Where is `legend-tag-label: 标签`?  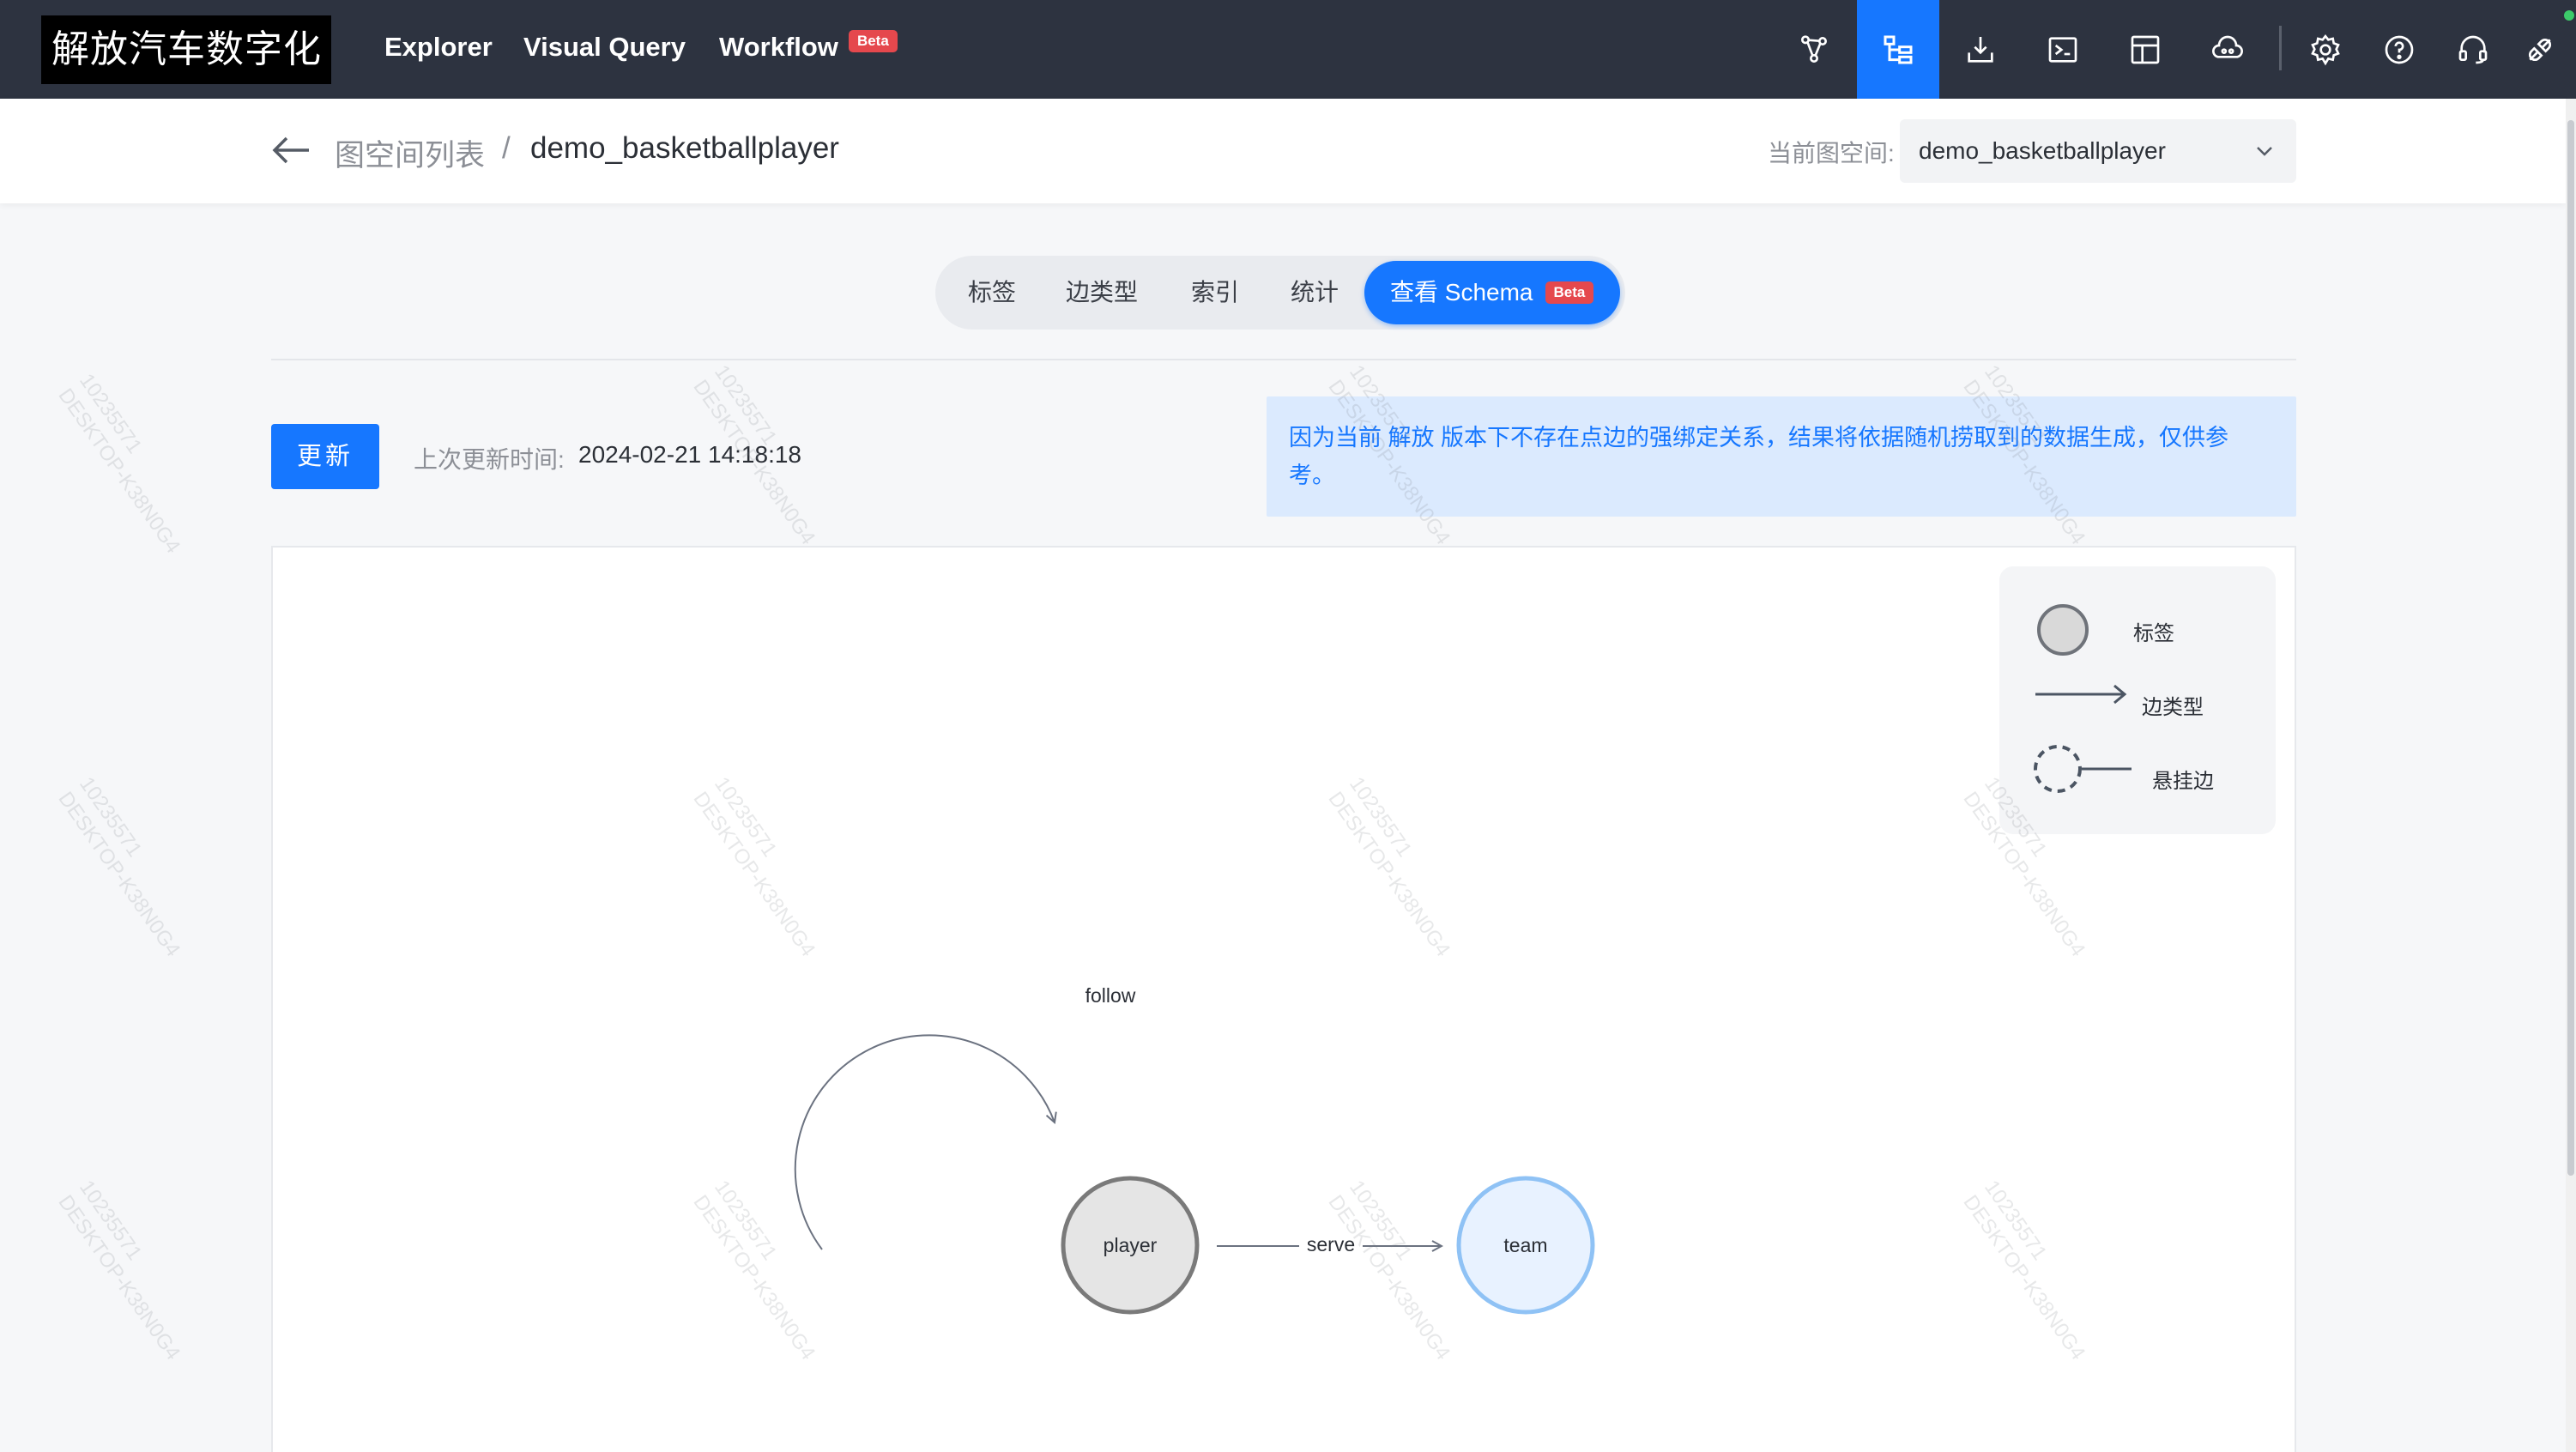 legend-tag-label: 标签 is located at coordinates (2153, 633).